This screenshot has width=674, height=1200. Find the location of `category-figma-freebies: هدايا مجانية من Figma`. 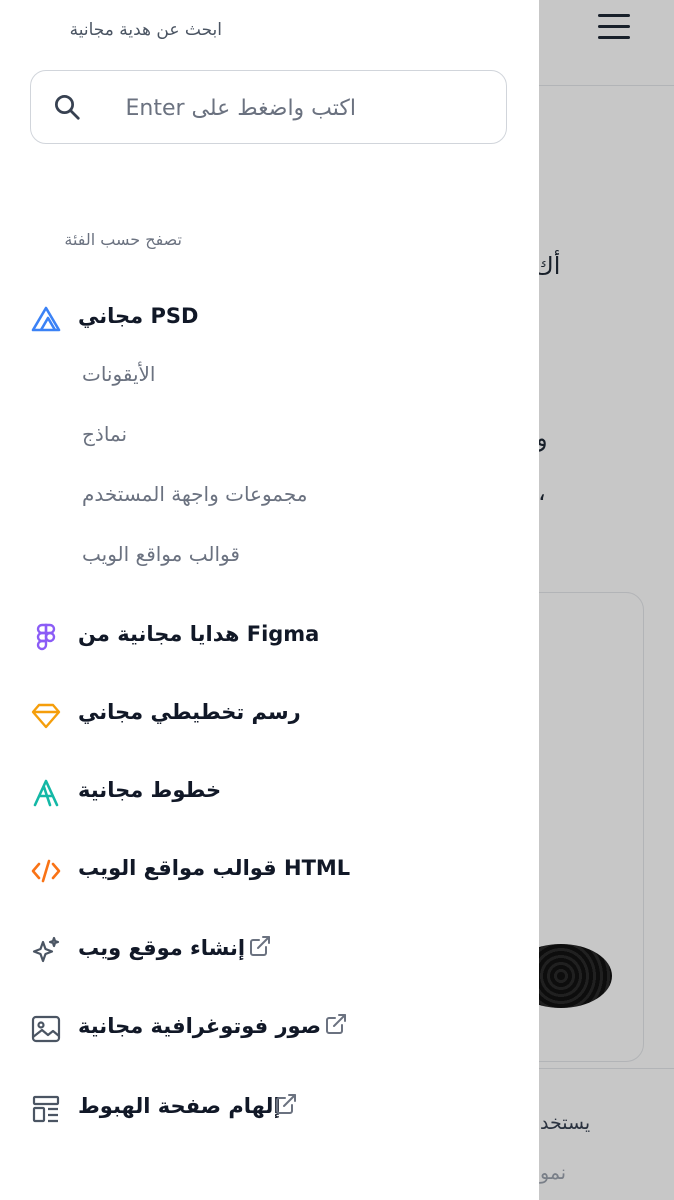

category-figma-freebies: هدايا مجانية من Figma is located at coordinates (270, 636).